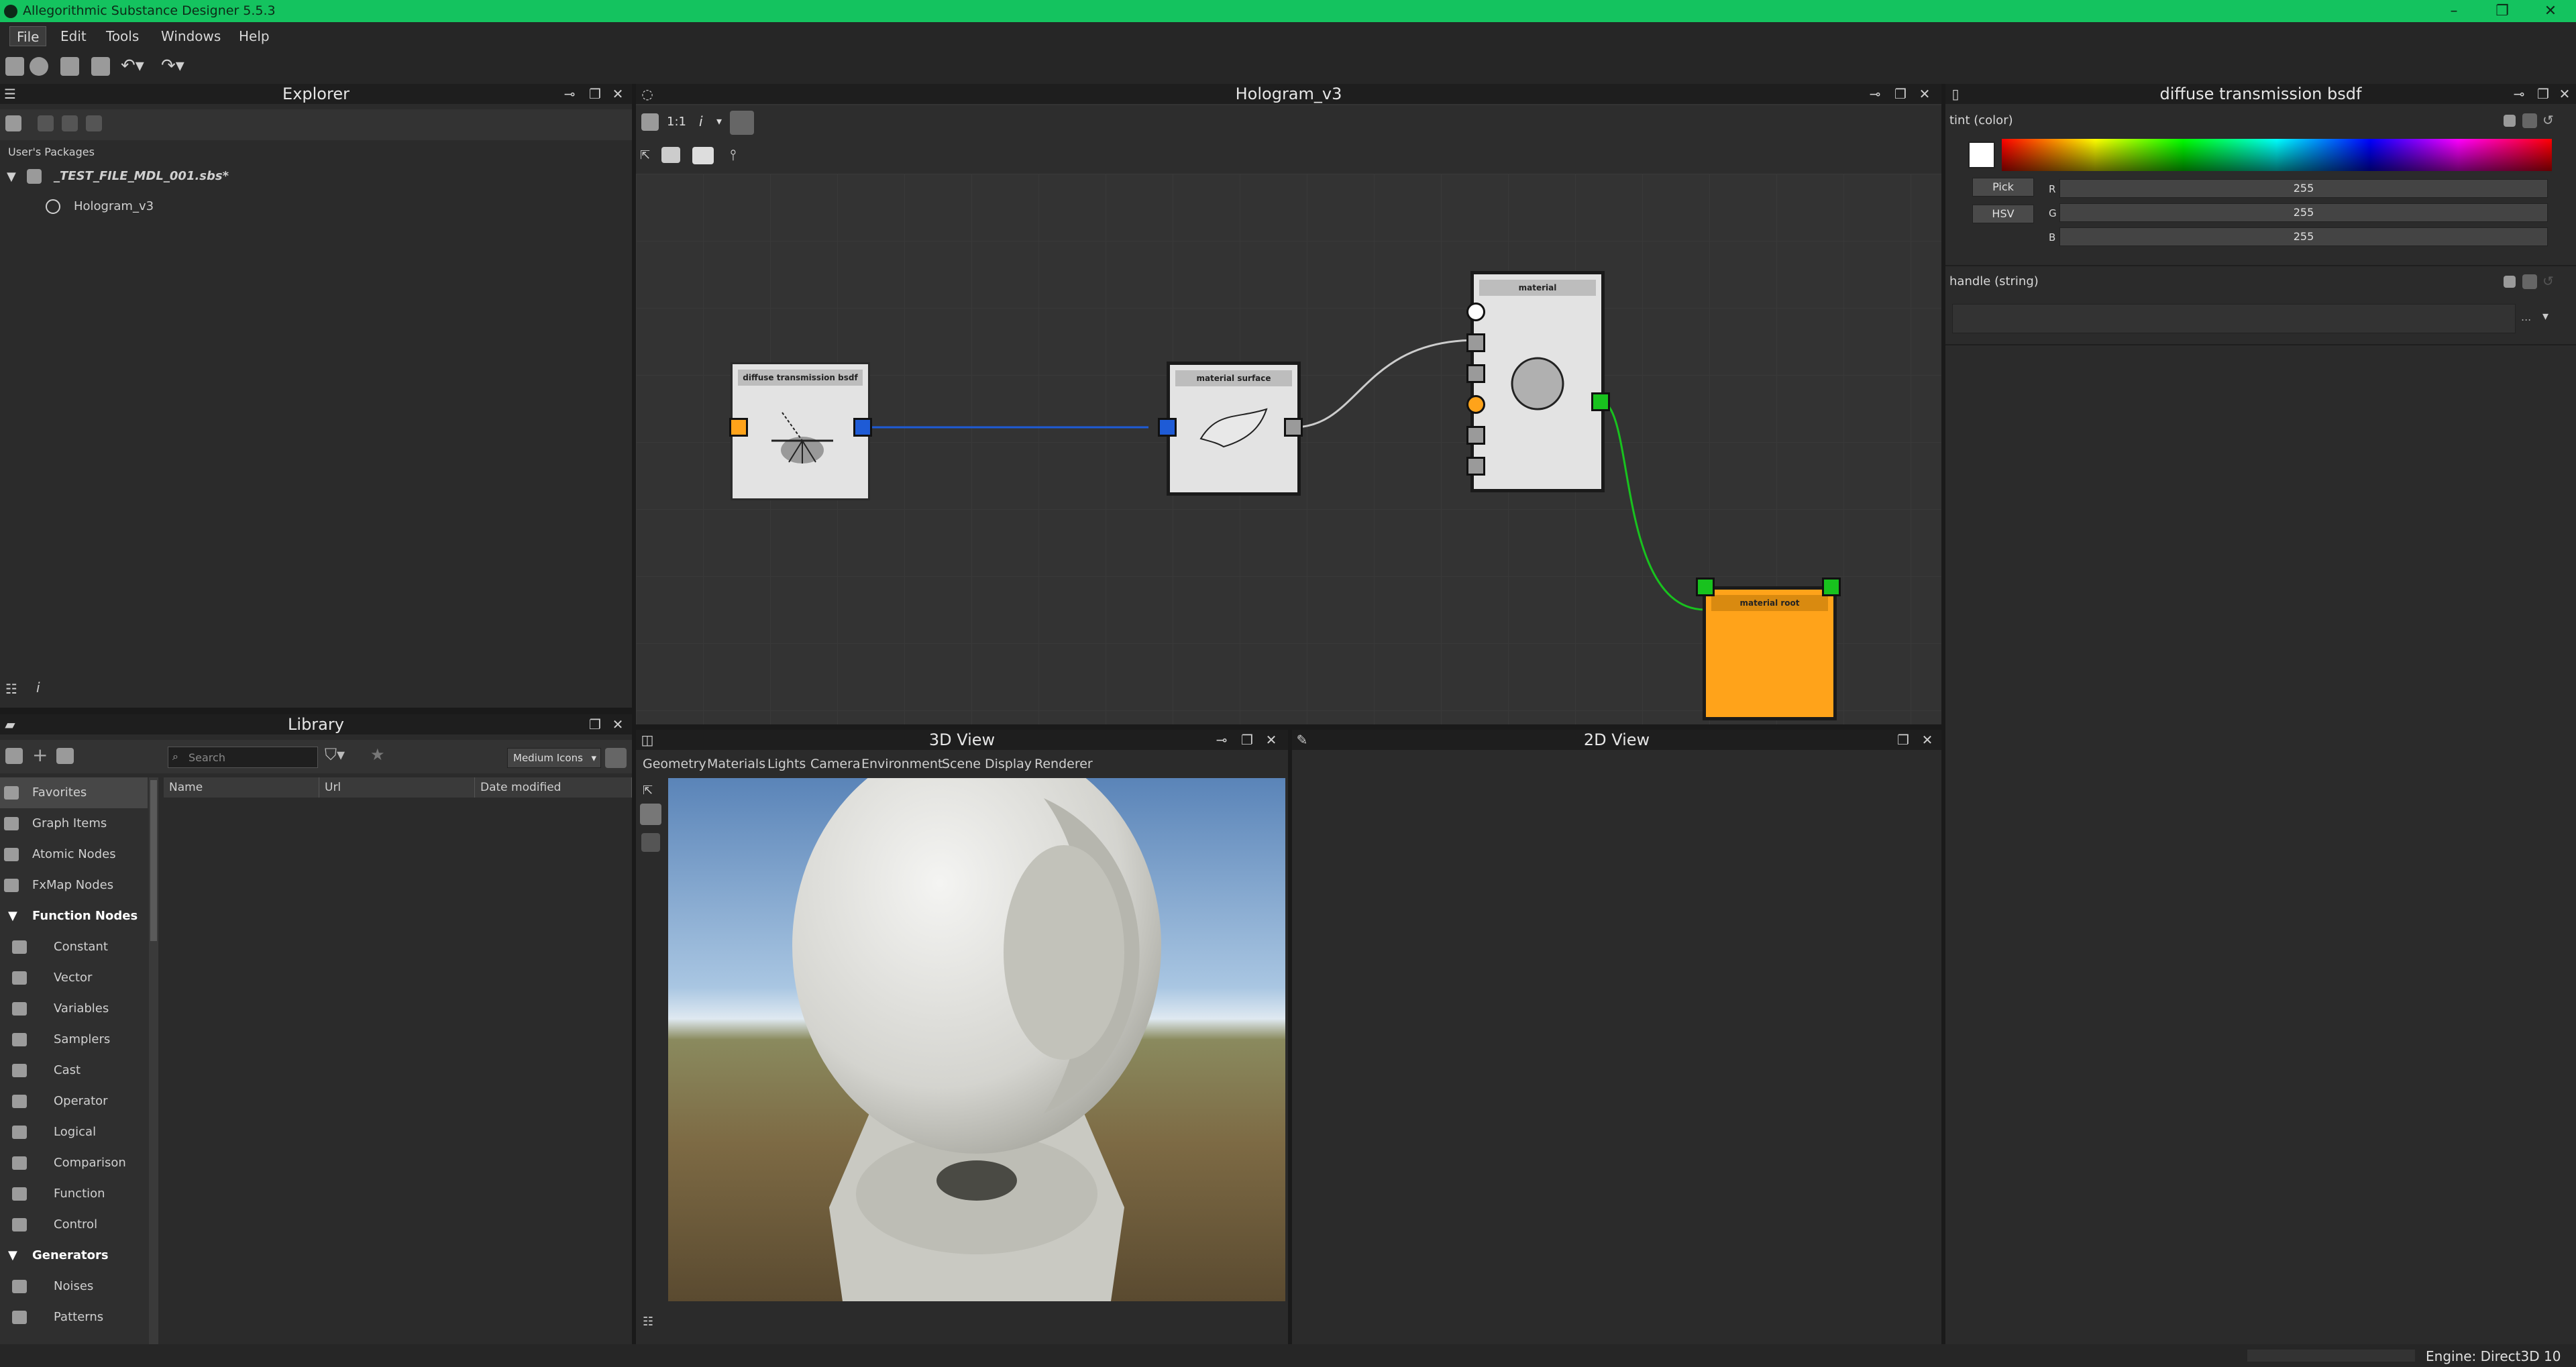 The height and width of the screenshot is (1367, 2576). Describe the element at coordinates (2234, 318) in the screenshot. I see `handle-input` at that location.